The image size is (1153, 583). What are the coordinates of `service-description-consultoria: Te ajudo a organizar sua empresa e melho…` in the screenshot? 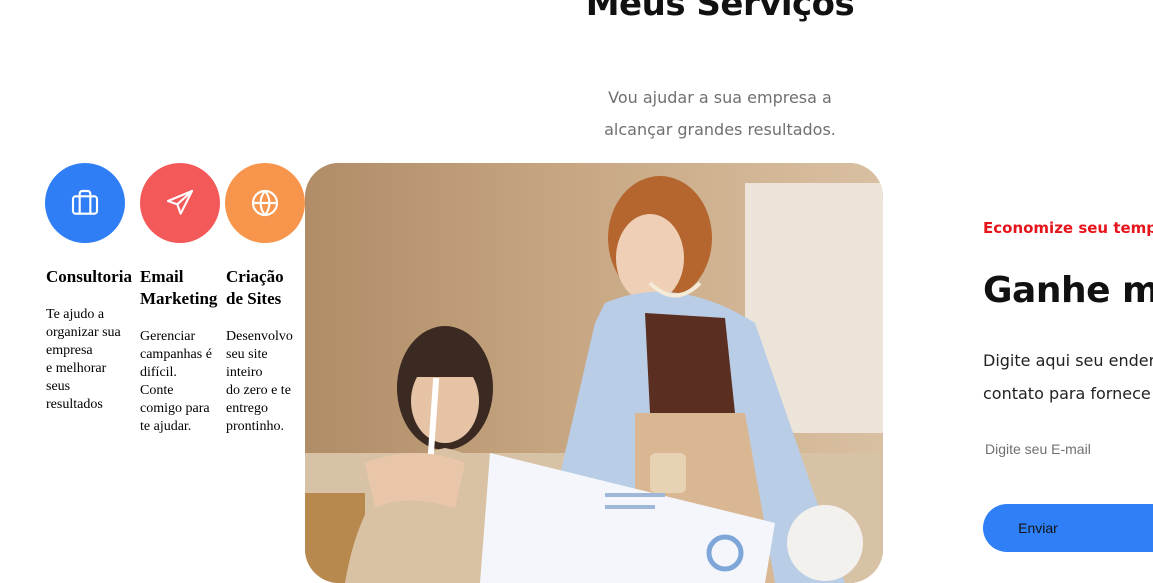 It's located at (83, 359).